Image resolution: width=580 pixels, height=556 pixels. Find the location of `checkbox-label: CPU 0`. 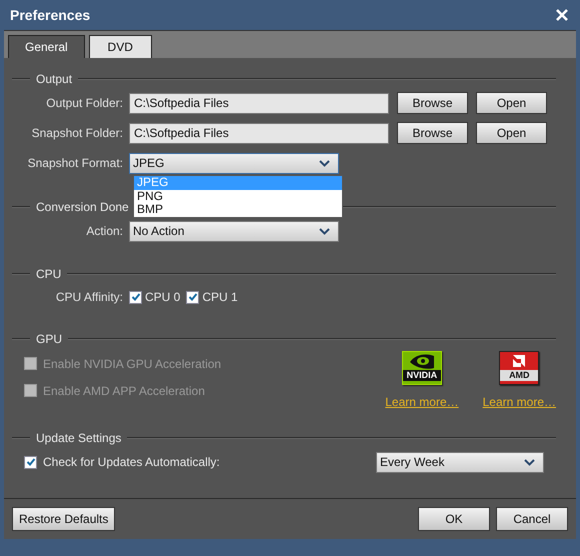

checkbox-label: CPU 0 is located at coordinates (162, 297).